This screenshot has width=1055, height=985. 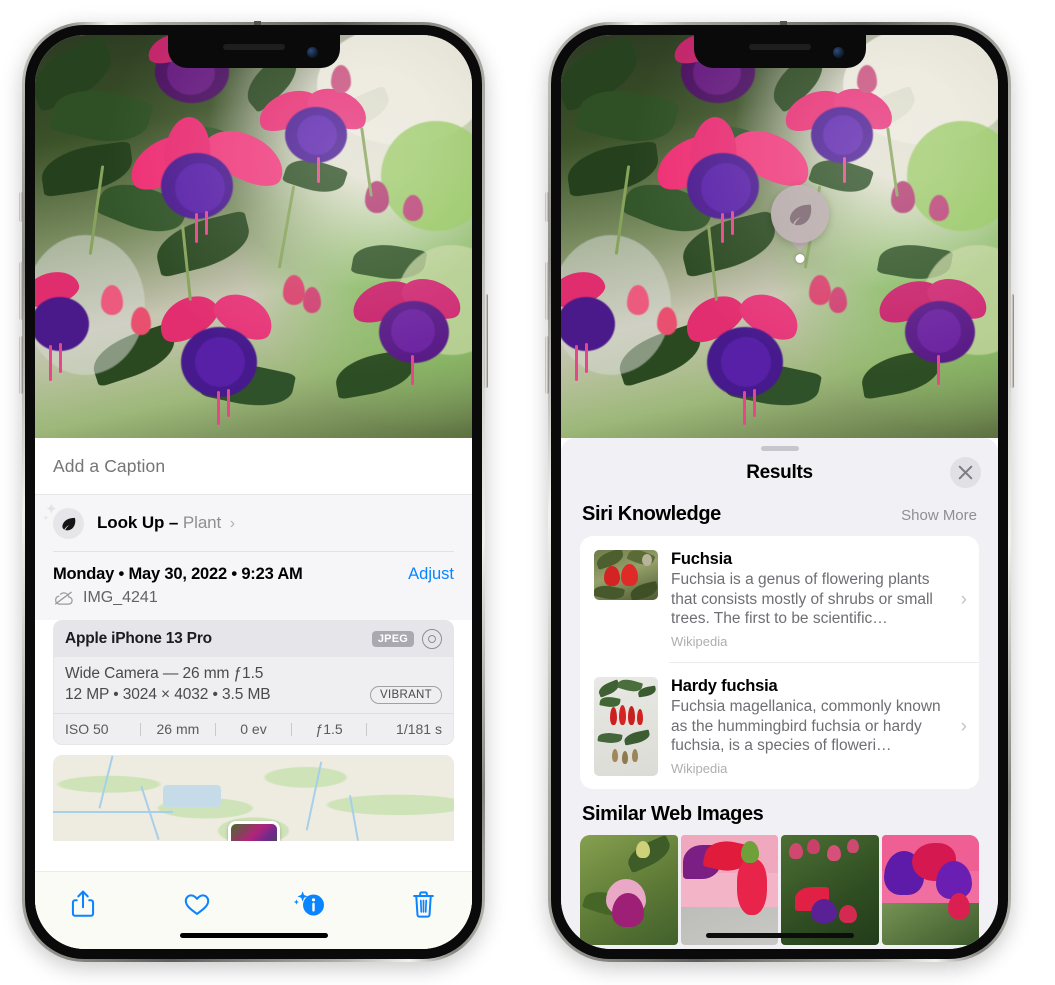 I want to click on share-button, so click(x=83, y=904).